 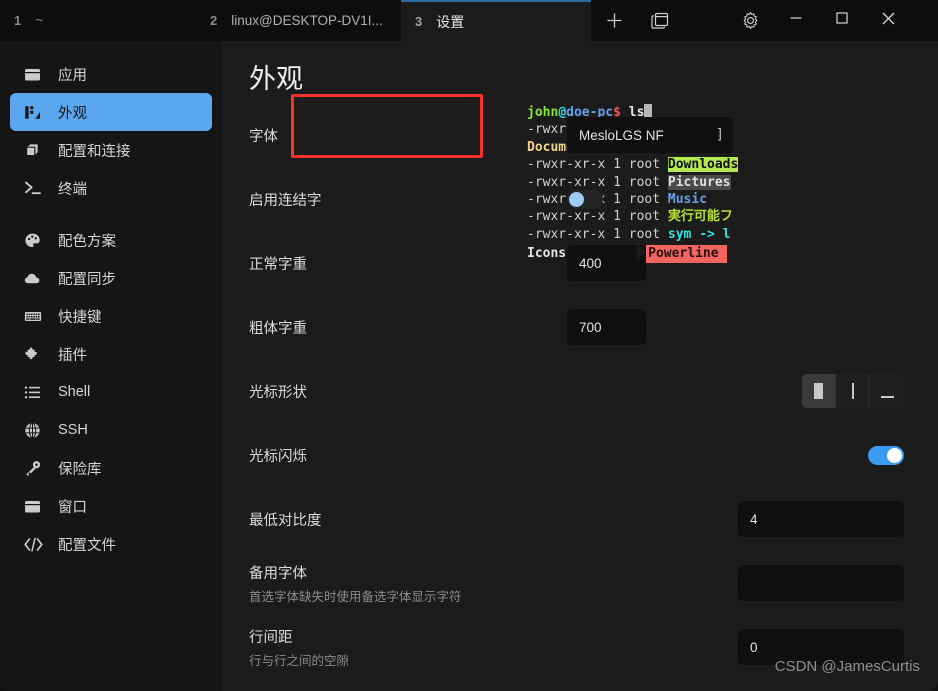 I want to click on sidebar-item-label: 配置同步, so click(x=87, y=279).